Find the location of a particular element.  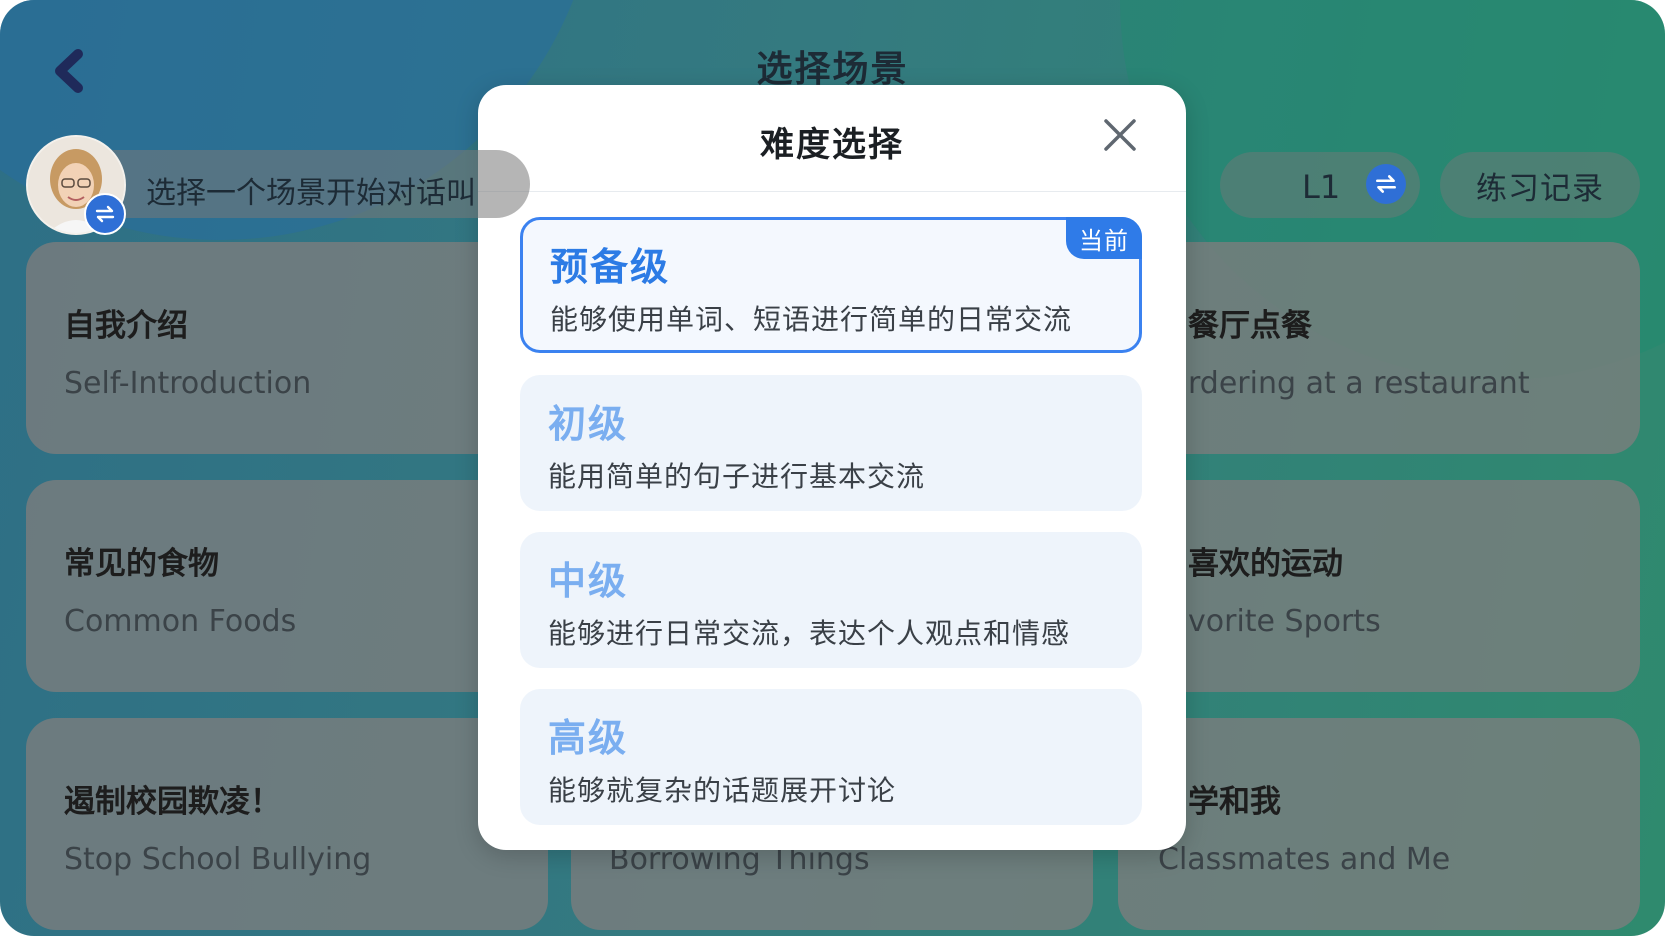

scene-subtitle: vorite Sports is located at coordinates (1284, 621).